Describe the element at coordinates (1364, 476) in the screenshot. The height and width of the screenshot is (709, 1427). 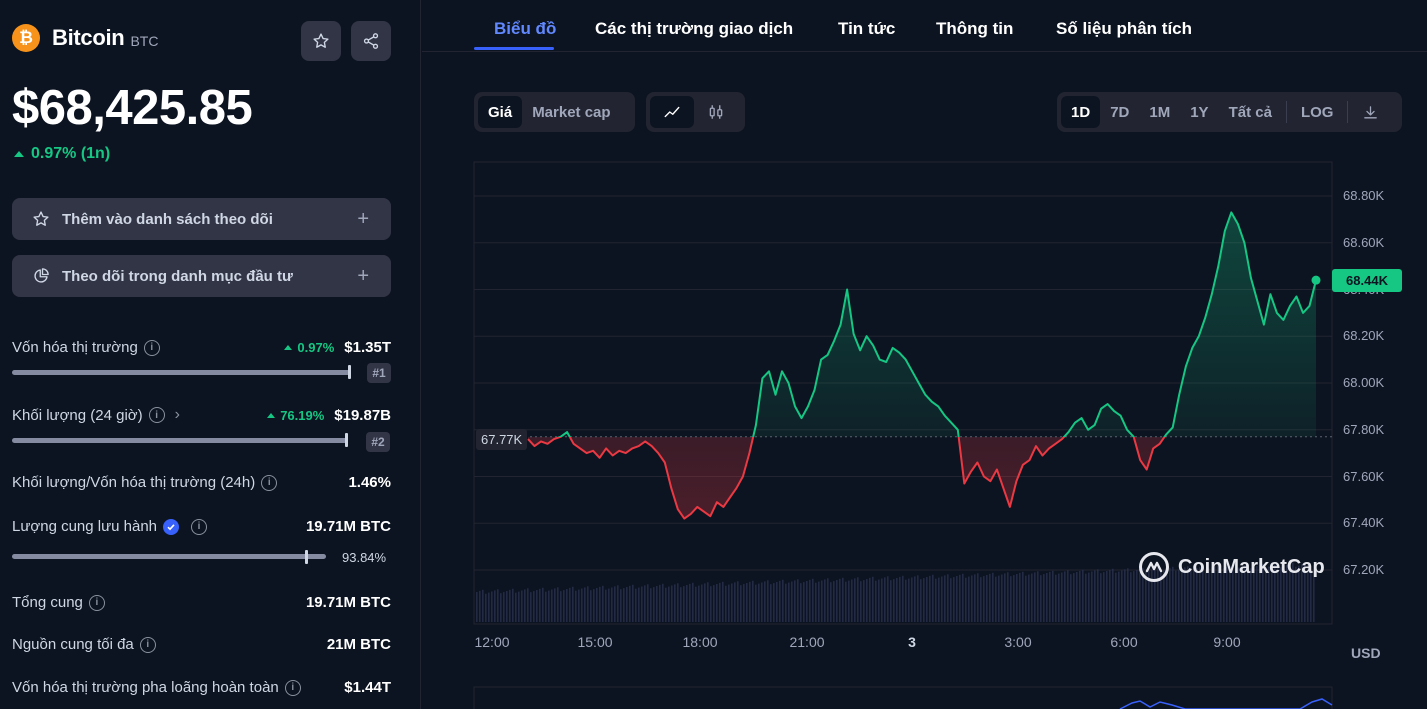
I see `y-tick-label: 67.60K` at that location.